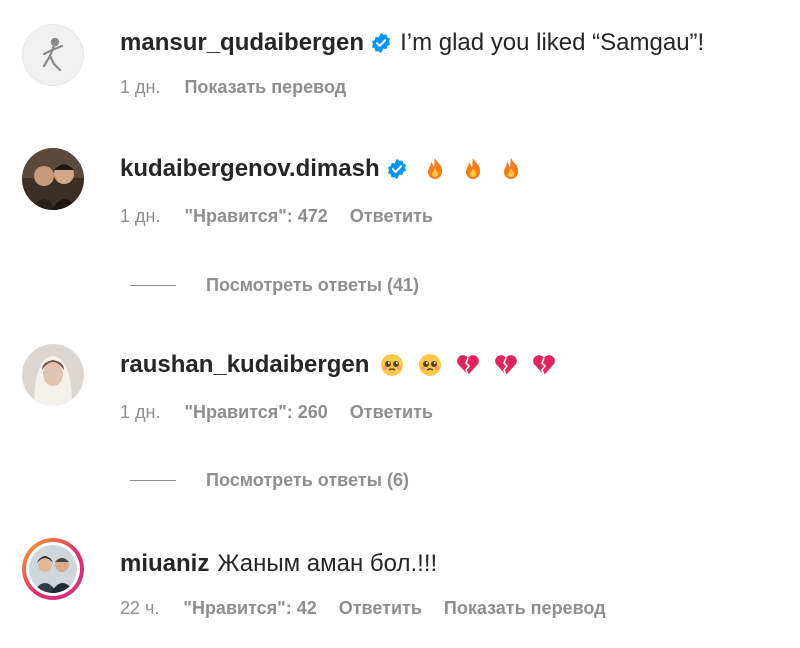 The width and height of the screenshot is (800, 648). I want to click on username: miuaniz, so click(164, 564).